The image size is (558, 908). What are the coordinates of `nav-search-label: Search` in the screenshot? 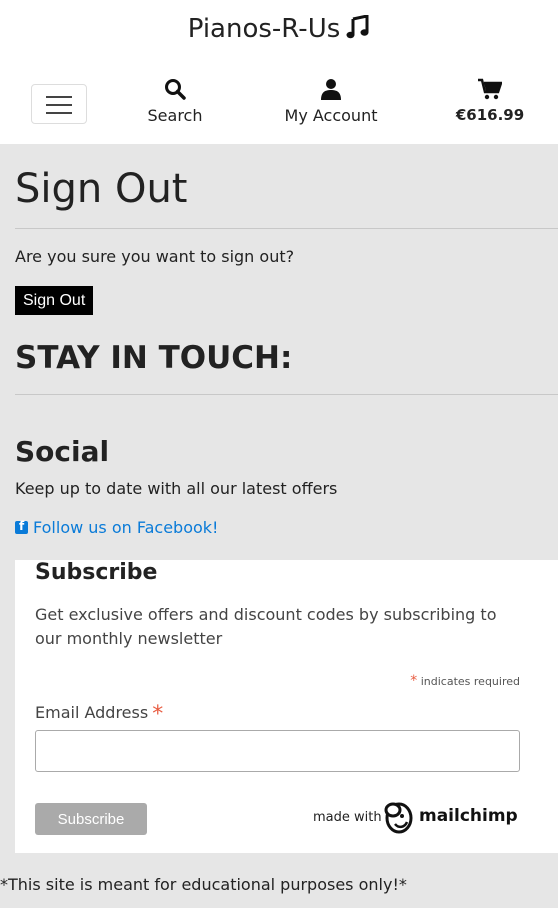 It's located at (175, 115).